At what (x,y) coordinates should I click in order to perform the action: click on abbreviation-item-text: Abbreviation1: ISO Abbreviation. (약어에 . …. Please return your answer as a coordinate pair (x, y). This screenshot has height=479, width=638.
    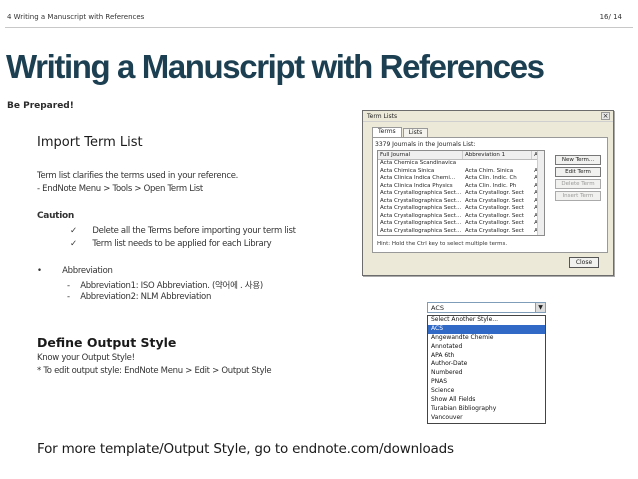
    Looking at the image, I should click on (171, 286).